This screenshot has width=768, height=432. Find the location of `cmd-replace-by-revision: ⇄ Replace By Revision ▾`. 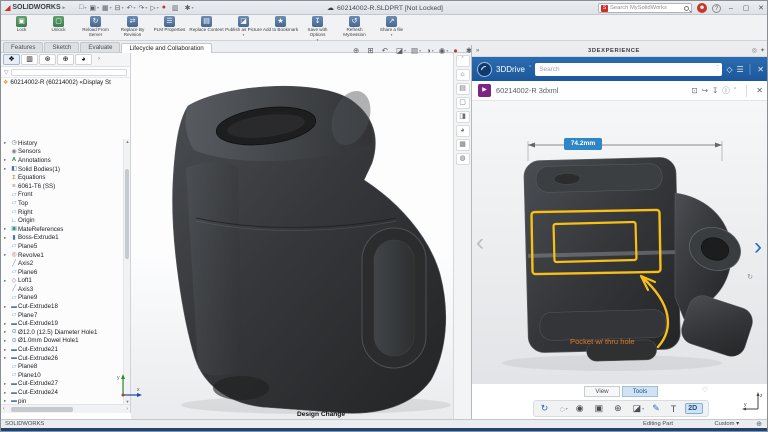

cmd-replace-by-revision: ⇄ Replace By Revision ▾ is located at coordinates (132, 29).